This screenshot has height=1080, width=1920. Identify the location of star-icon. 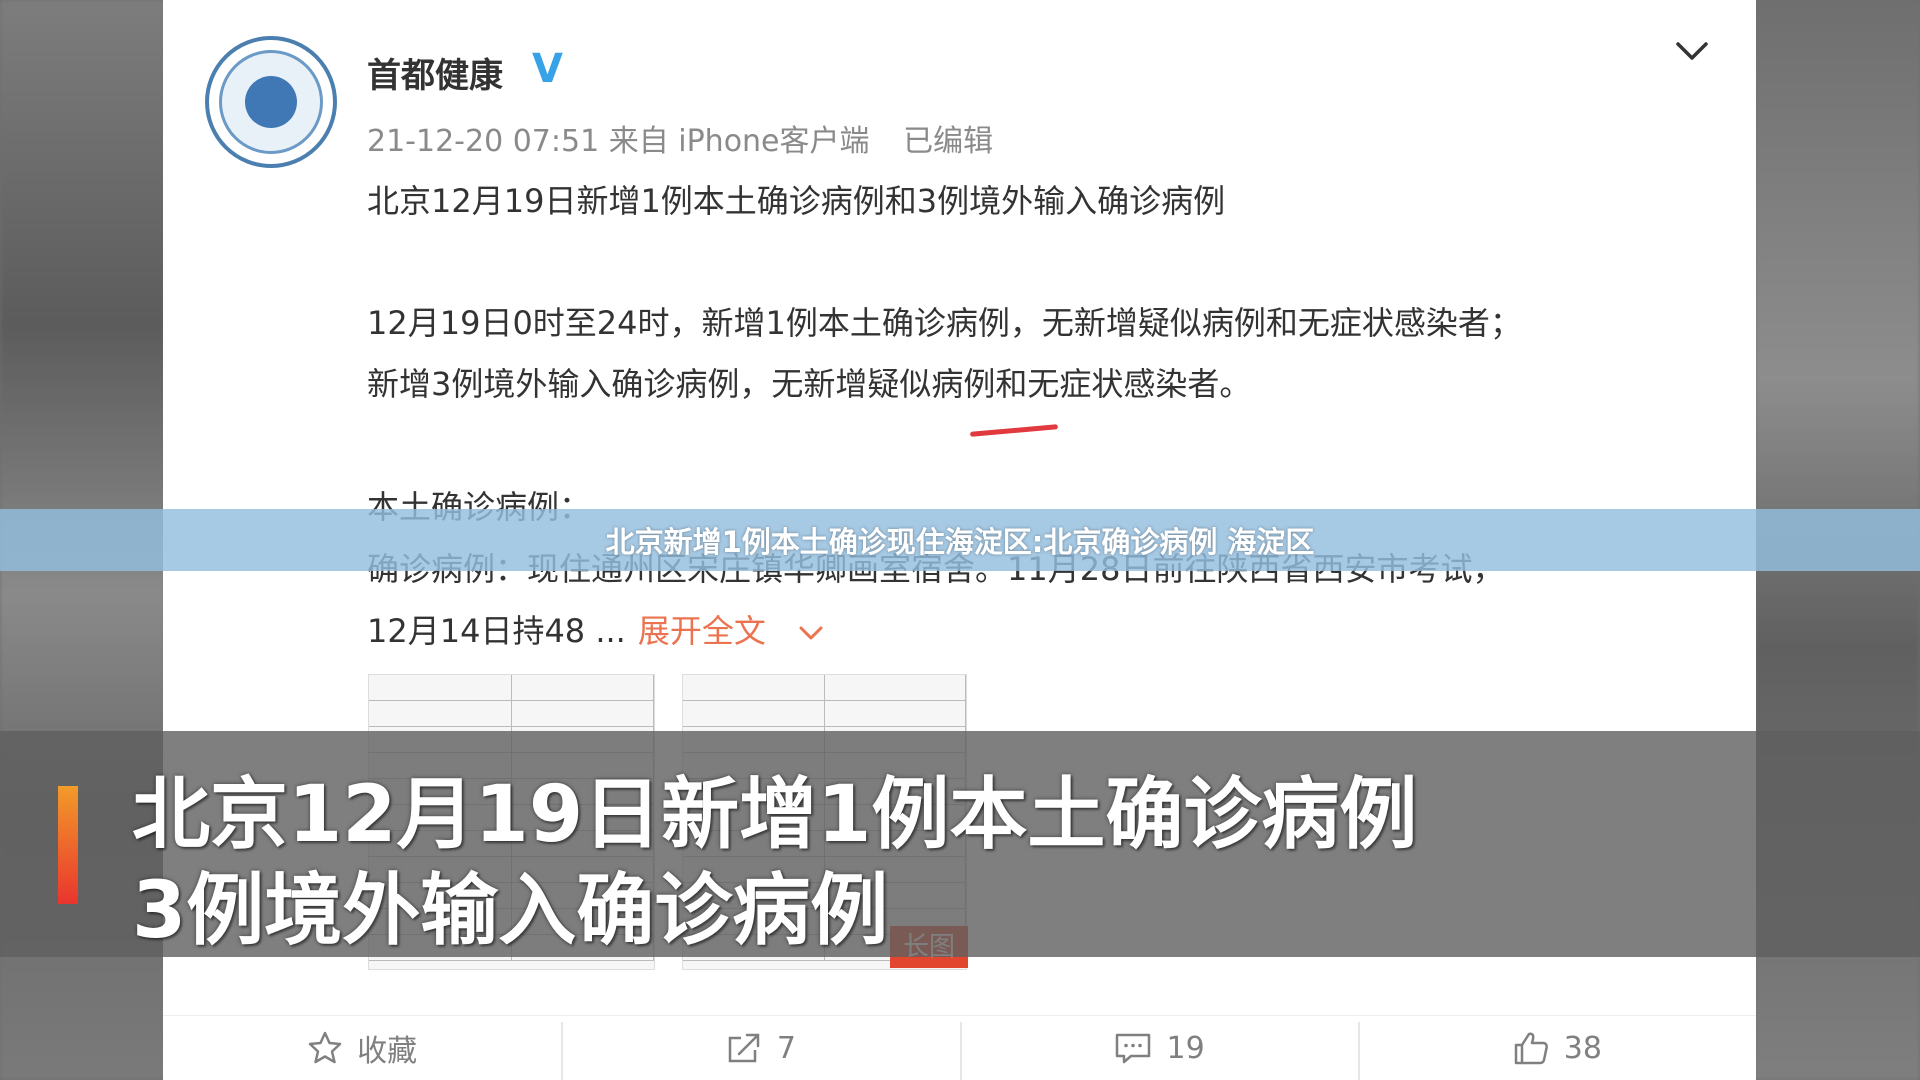
(325, 1047).